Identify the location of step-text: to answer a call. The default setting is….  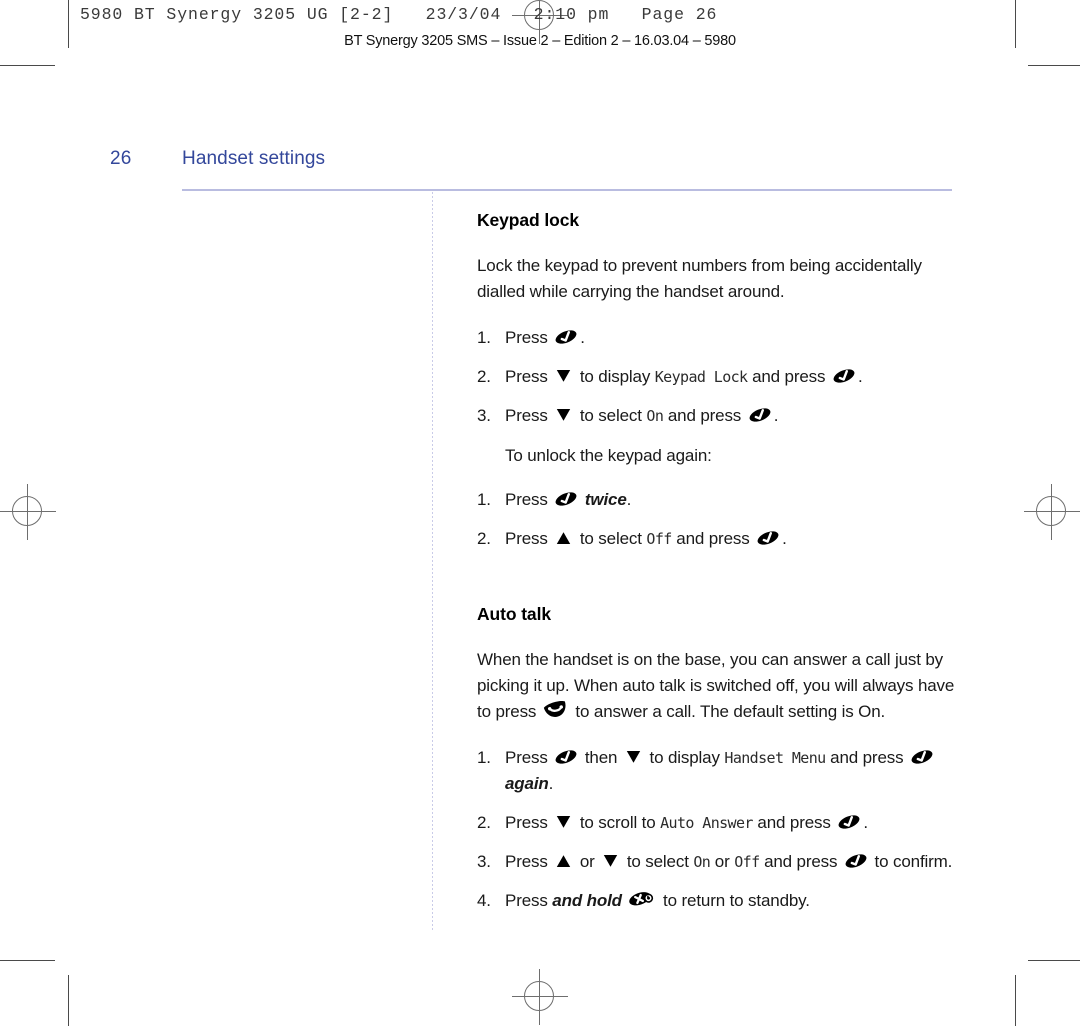
(728, 711).